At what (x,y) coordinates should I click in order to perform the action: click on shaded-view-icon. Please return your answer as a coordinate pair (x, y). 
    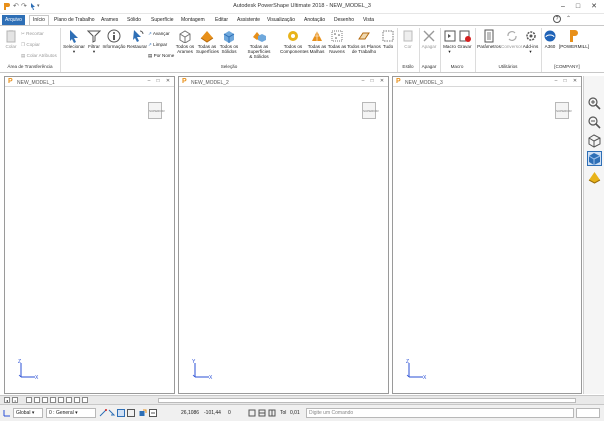
    Looking at the image, I should click on (594, 158).